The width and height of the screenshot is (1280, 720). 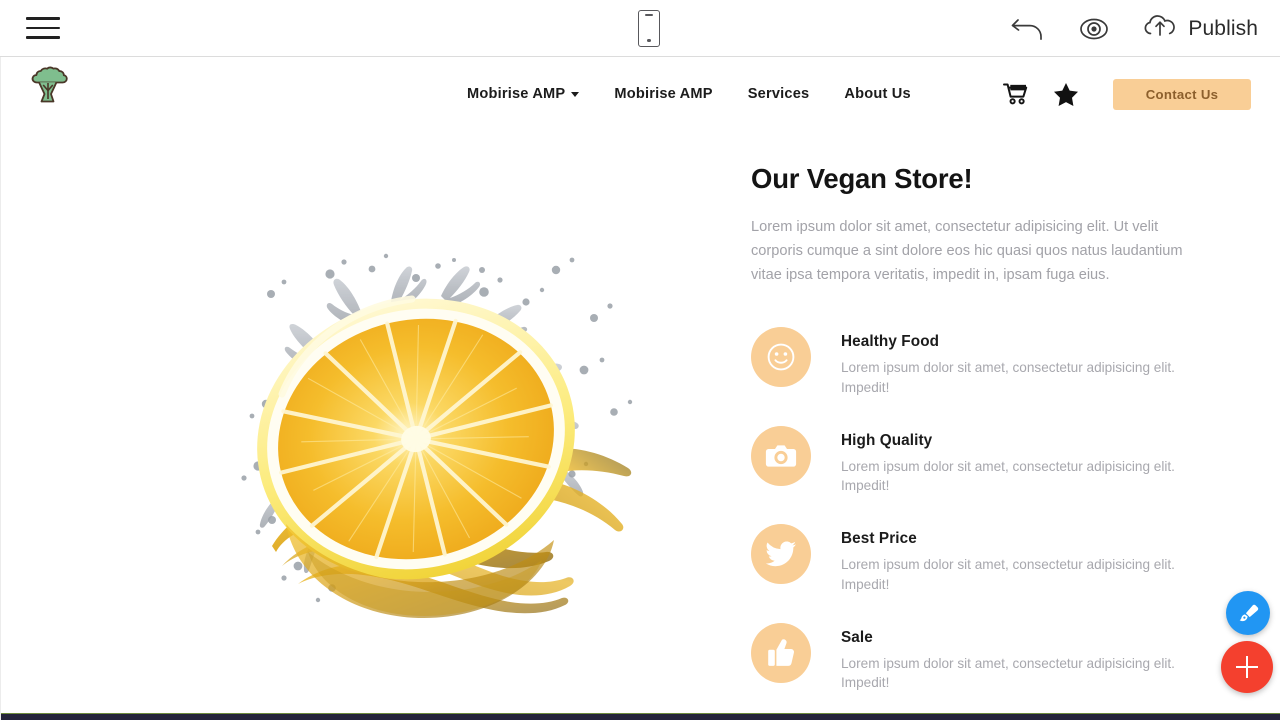 I want to click on nav-item-label: About Us, so click(x=877, y=94).